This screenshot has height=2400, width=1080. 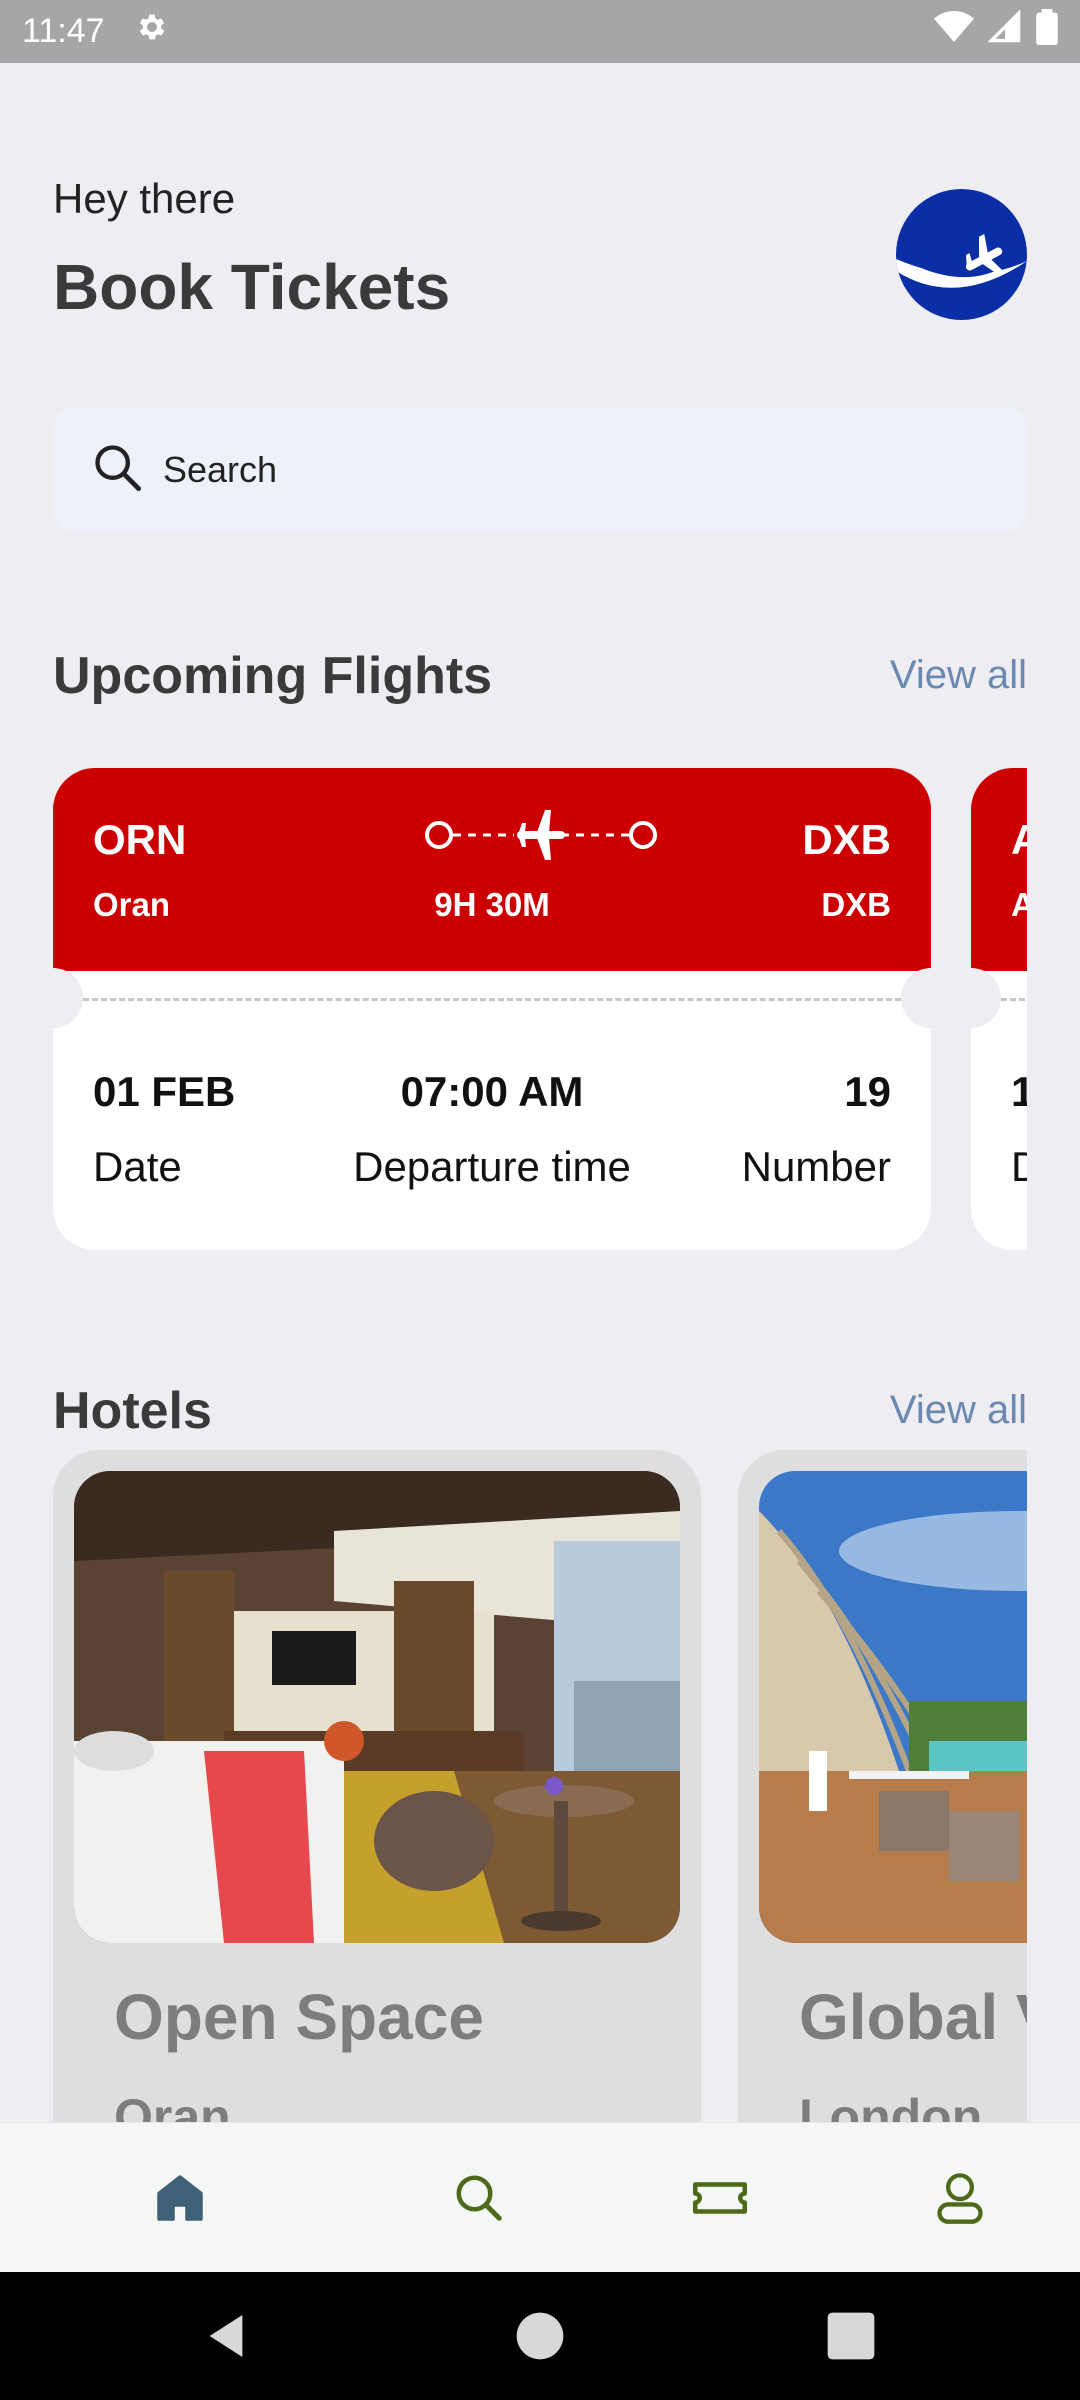 What do you see at coordinates (1019, 839) in the screenshot?
I see `origin-code: A` at bounding box center [1019, 839].